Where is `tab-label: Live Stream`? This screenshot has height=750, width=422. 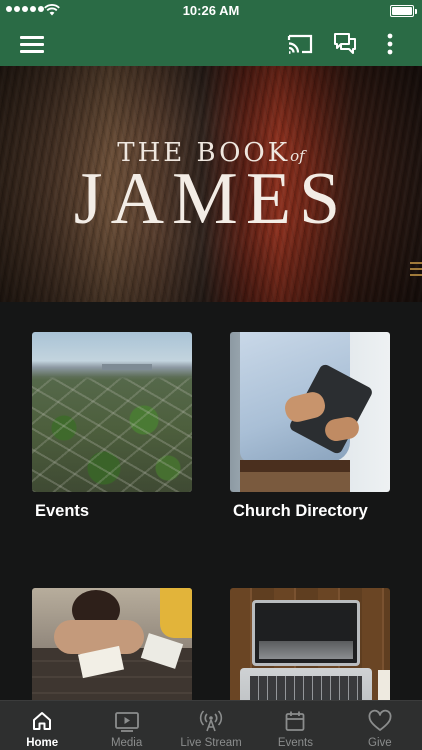
tab-label: Live Stream is located at coordinates (211, 743).